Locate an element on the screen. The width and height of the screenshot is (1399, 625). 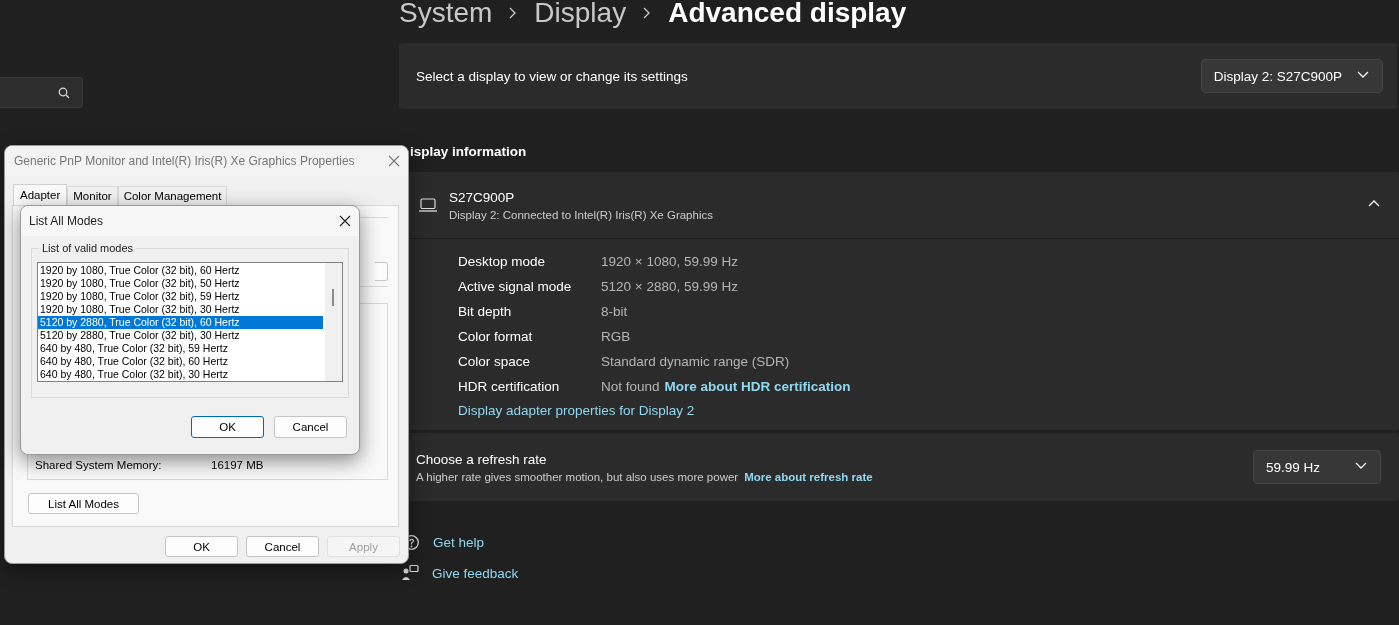
mode-item: 1920 by 1080, True Color (32 bit), 60 Hertz is located at coordinates (181, 270).